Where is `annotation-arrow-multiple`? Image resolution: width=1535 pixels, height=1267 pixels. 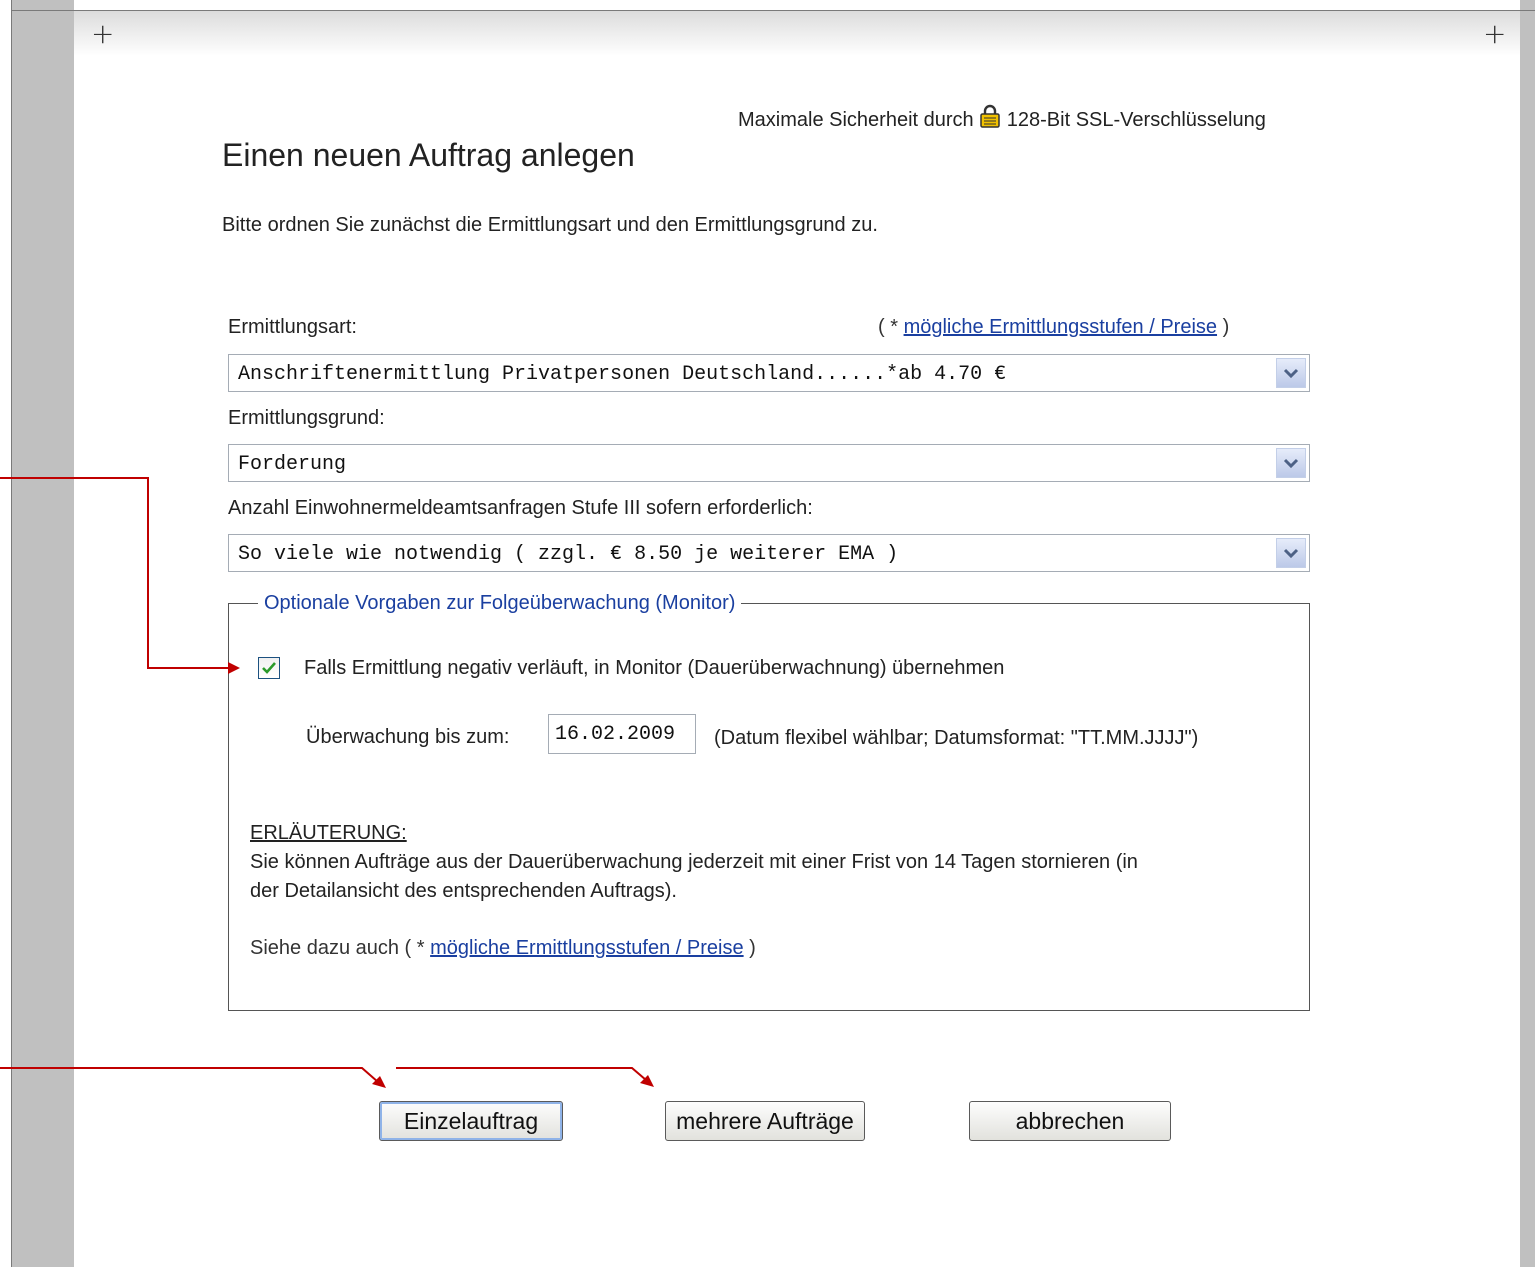 annotation-arrow-multiple is located at coordinates (521, 1074).